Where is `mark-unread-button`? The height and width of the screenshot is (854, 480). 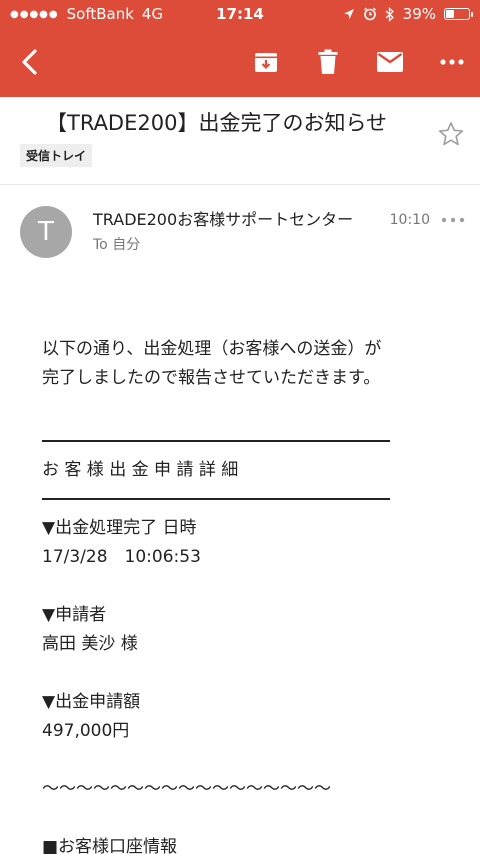
mark-unread-button is located at coordinates (390, 62).